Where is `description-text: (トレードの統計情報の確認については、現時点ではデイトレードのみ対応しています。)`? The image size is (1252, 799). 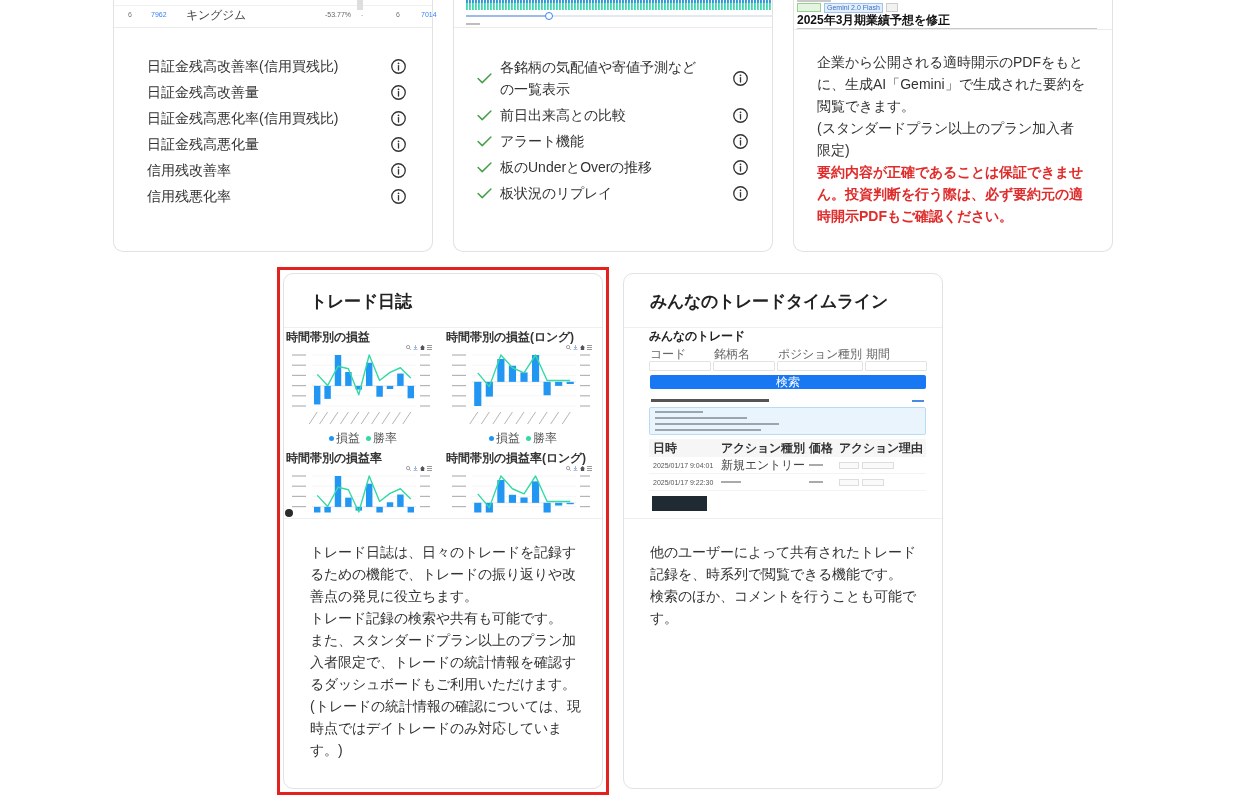
description-text: (トレードの統計情報の確認については、現時点ではデイトレードのみ対応しています。) is located at coordinates (446, 728).